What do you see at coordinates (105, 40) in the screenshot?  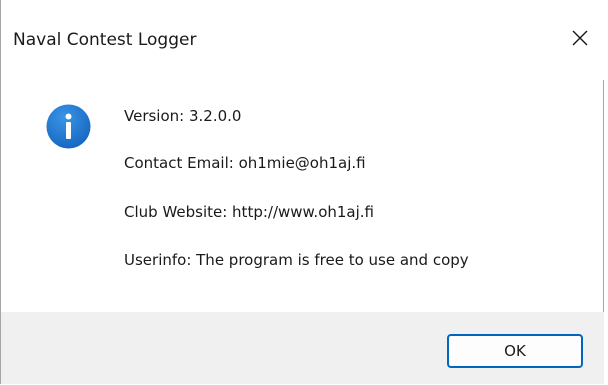 I see `window-title: Naval Contest Logger` at bounding box center [105, 40].